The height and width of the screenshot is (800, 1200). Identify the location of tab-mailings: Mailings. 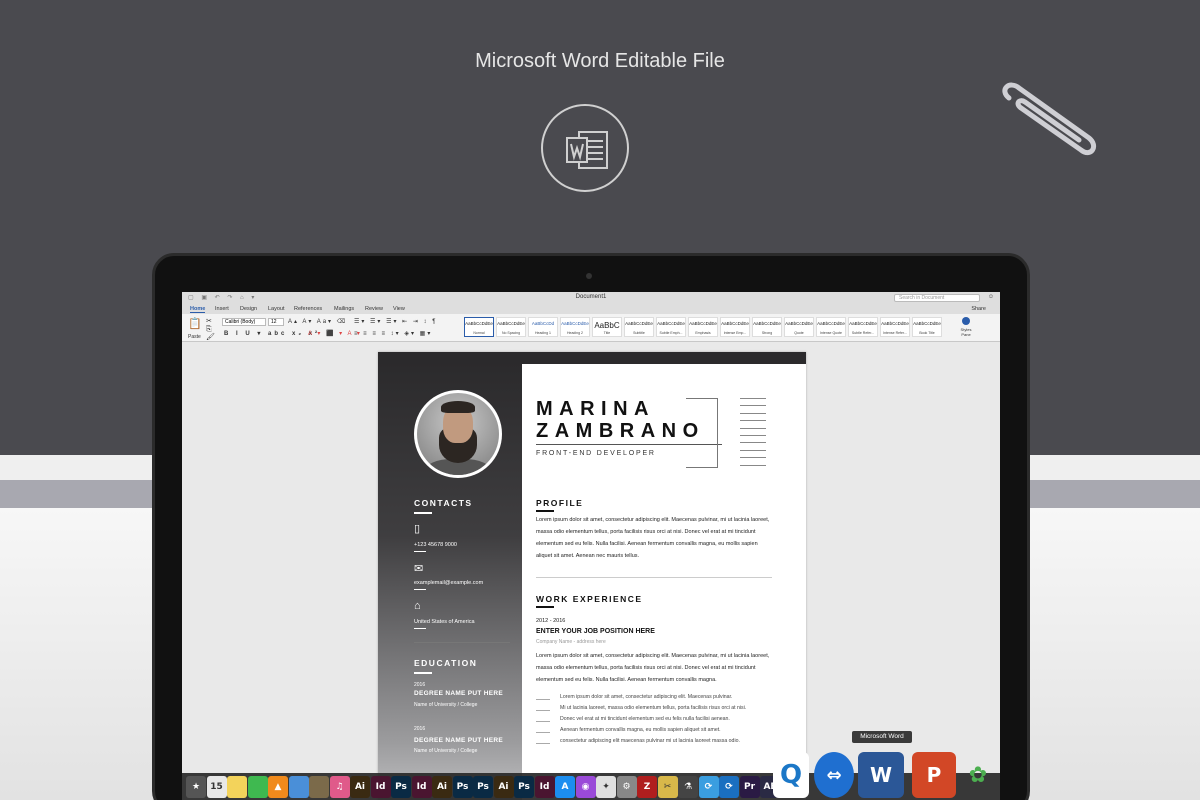
(344, 309).